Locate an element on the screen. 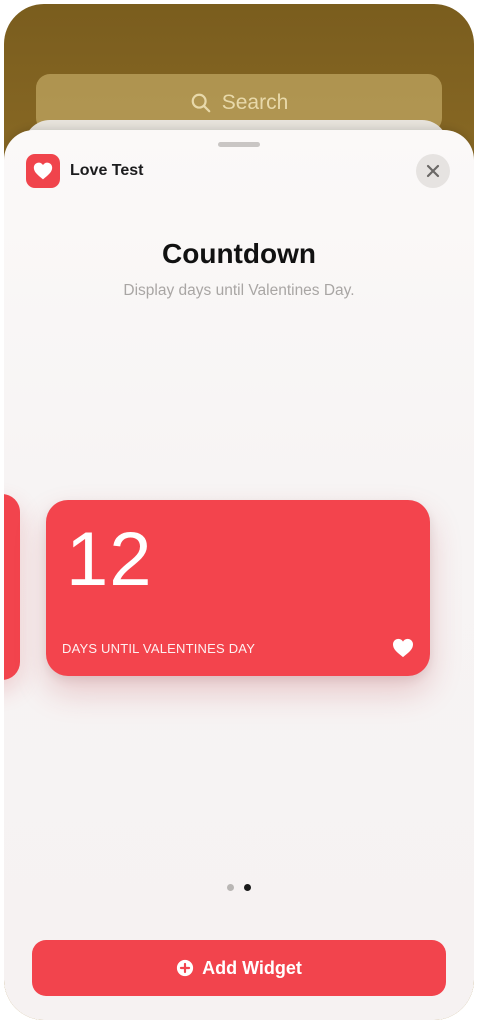  countdown-widget-preview: 12 DAYS UNTIL VALENTINES DAY is located at coordinates (238, 588).